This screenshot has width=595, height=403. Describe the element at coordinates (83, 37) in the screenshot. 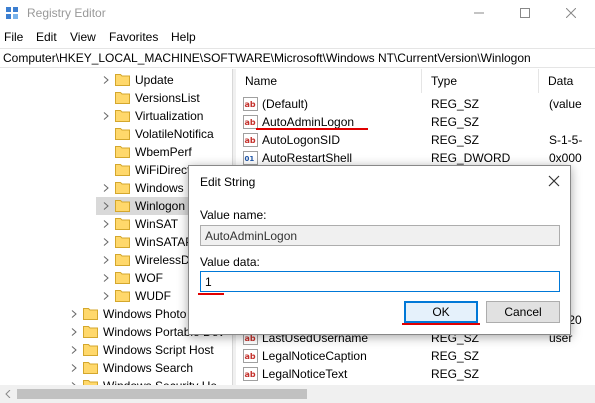

I see `menu-view: View` at that location.